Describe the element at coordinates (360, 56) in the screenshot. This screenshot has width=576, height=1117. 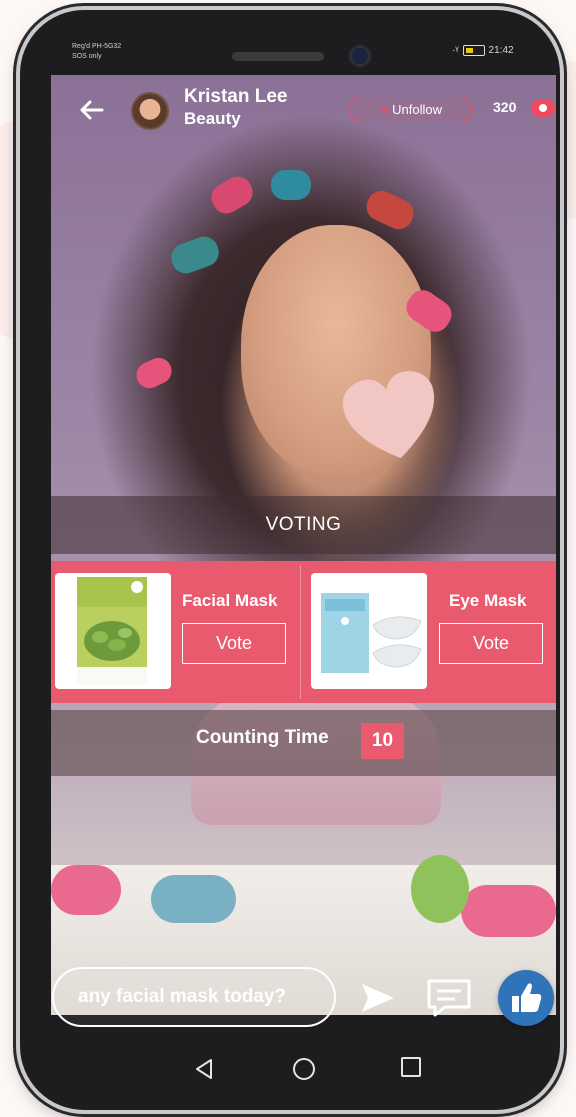
I see `front-camera` at that location.